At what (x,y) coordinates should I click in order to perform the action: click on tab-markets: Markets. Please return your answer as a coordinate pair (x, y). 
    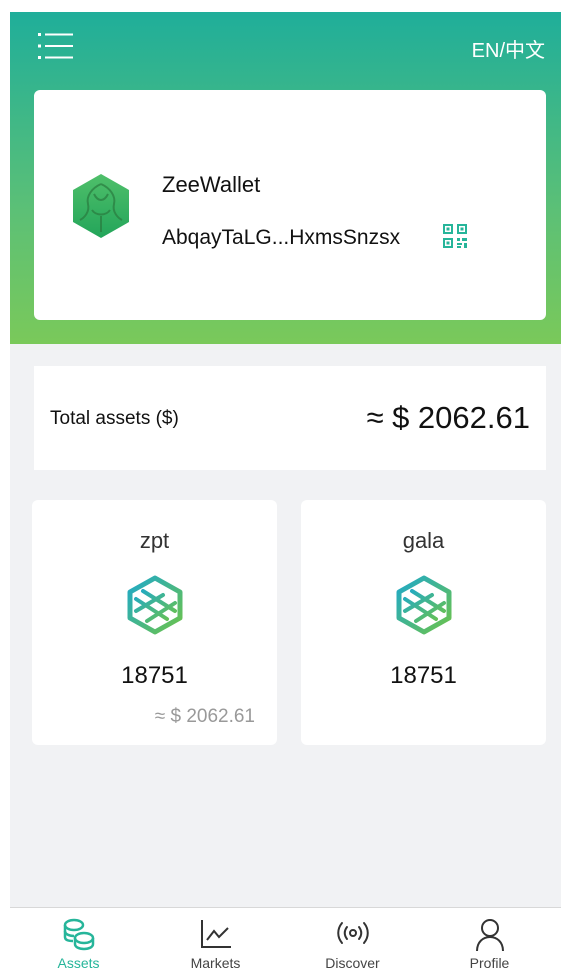
    Looking at the image, I should click on (215, 939).